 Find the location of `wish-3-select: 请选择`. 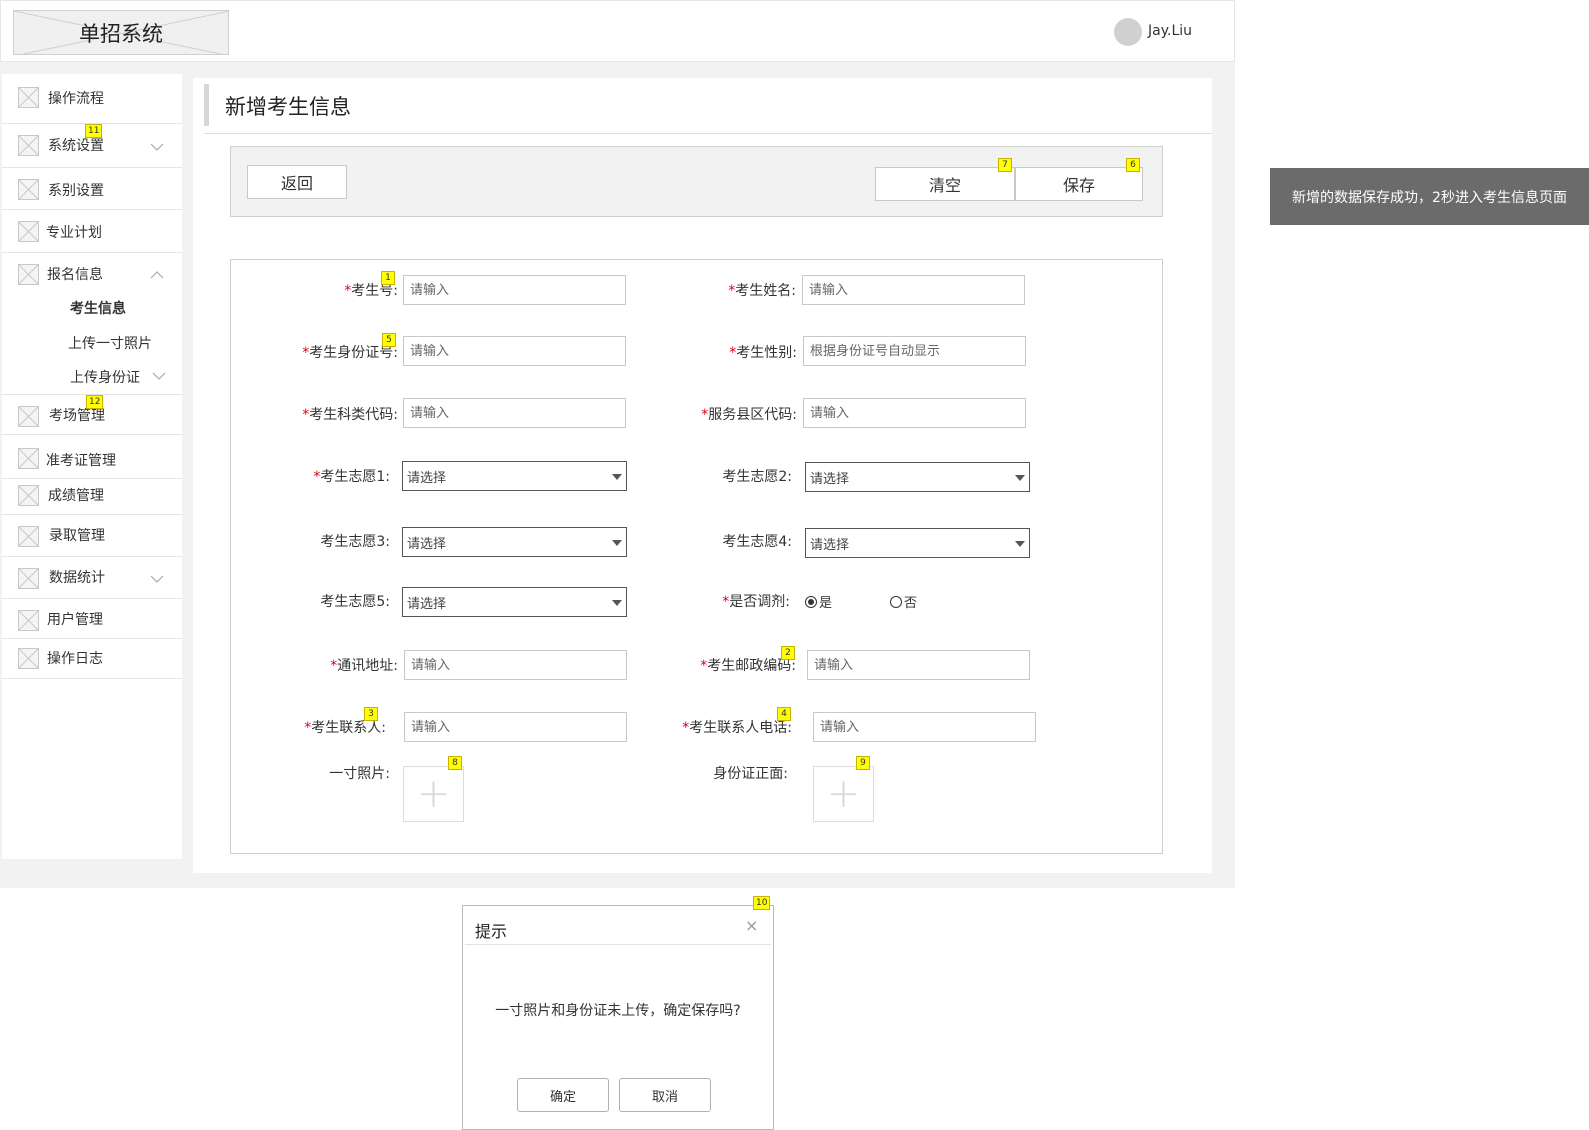

wish-3-select: 请选择 is located at coordinates (514, 542).